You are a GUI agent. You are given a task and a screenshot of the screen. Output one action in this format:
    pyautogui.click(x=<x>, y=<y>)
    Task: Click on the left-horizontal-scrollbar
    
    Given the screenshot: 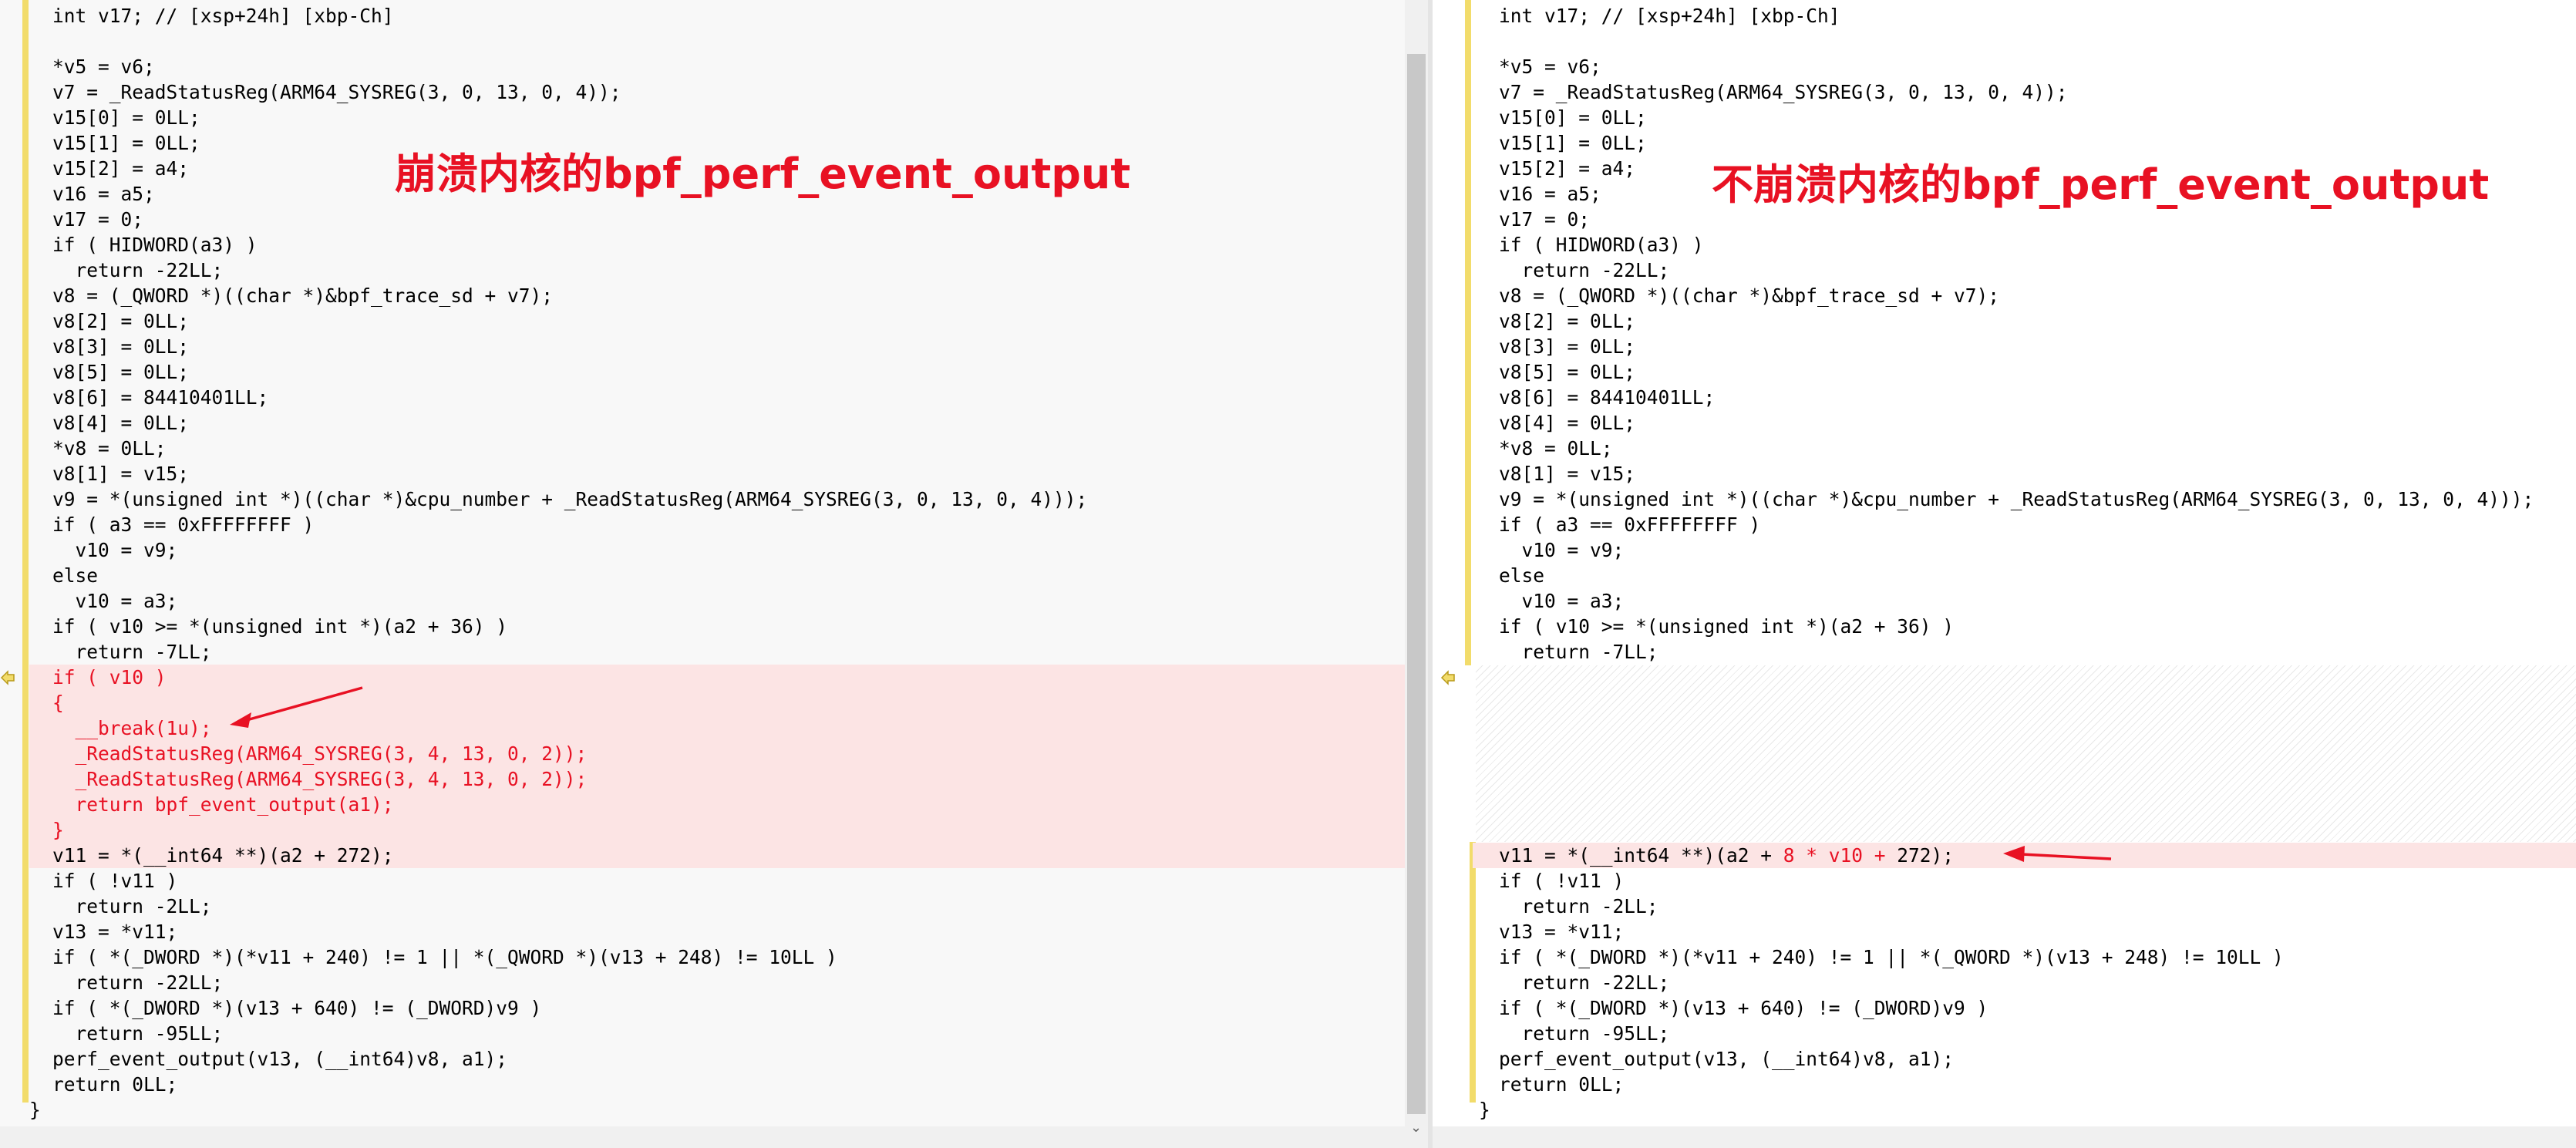 What is the action you would take?
    pyautogui.click(x=702, y=1137)
    